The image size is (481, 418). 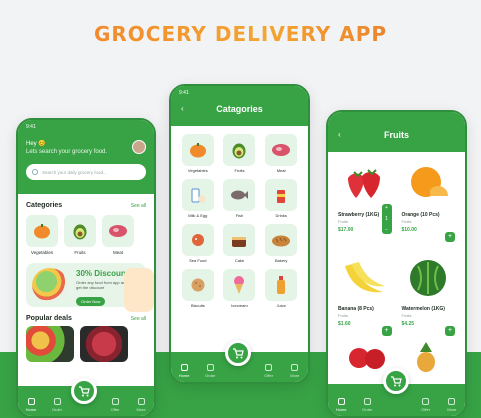 I want to click on deal-meat-image, so click(x=104, y=344).